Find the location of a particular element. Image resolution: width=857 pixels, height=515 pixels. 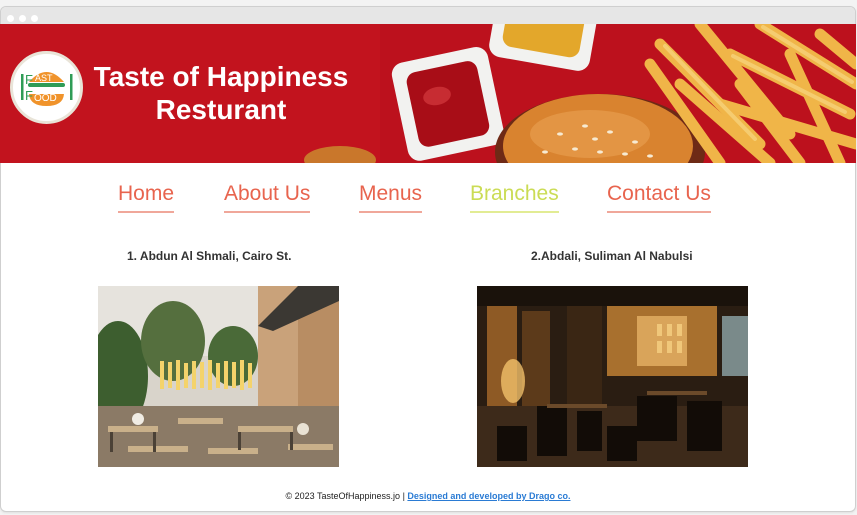

nav-menus-link: Menus is located at coordinates (391, 197).